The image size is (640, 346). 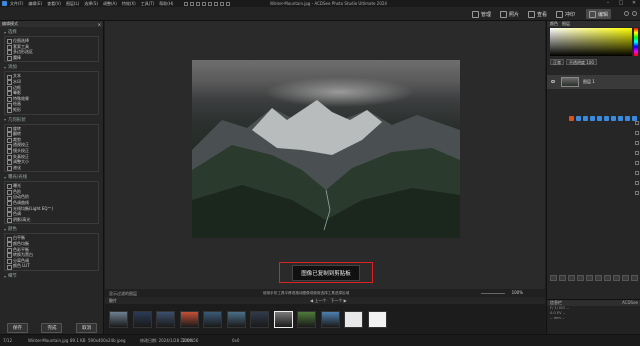 I want to click on group-button, so click(x=625, y=278).